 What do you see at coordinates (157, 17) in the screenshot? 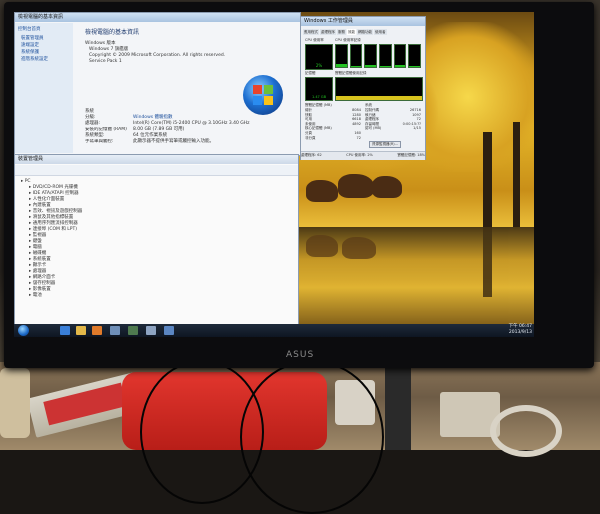
I see `system-titlebar: 檢視電腦的基本資訊` at bounding box center [157, 17].